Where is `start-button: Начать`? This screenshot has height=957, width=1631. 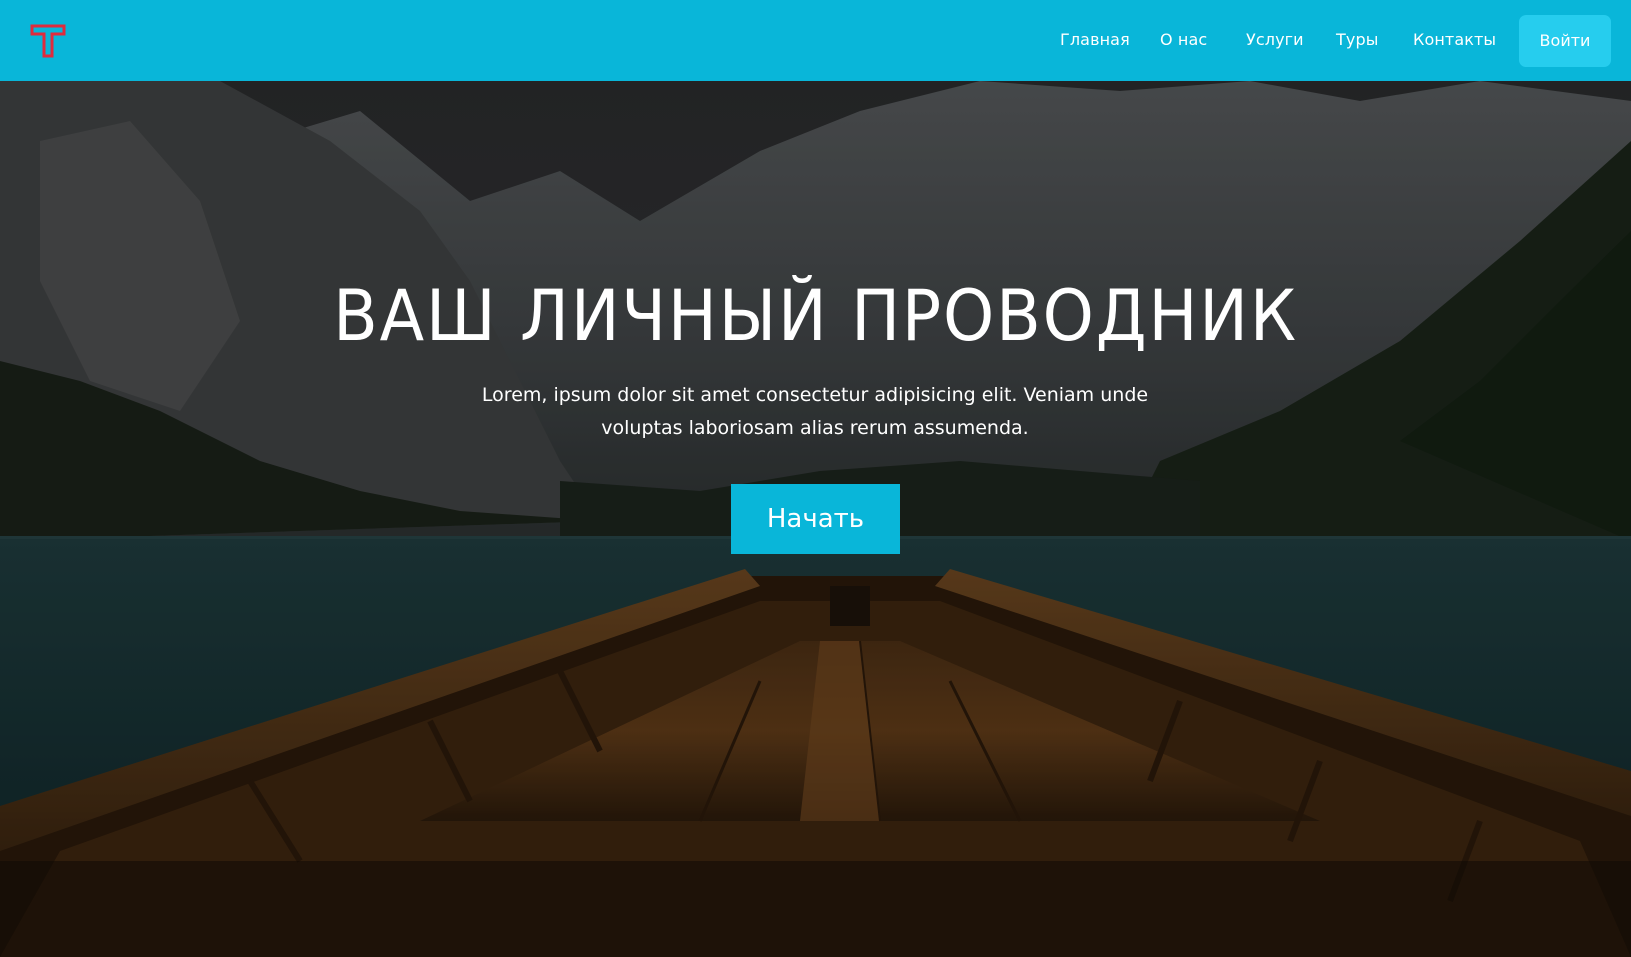
start-button: Начать is located at coordinates (815, 519).